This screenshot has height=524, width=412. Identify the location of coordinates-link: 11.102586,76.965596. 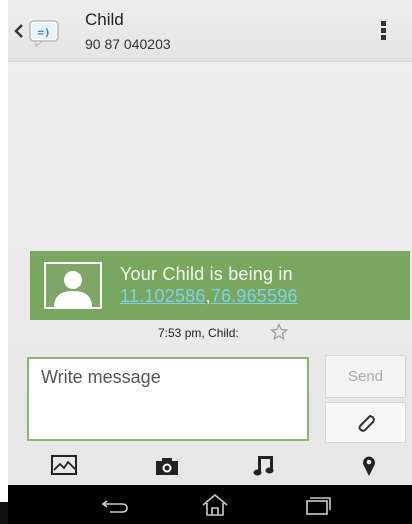
(260, 296).